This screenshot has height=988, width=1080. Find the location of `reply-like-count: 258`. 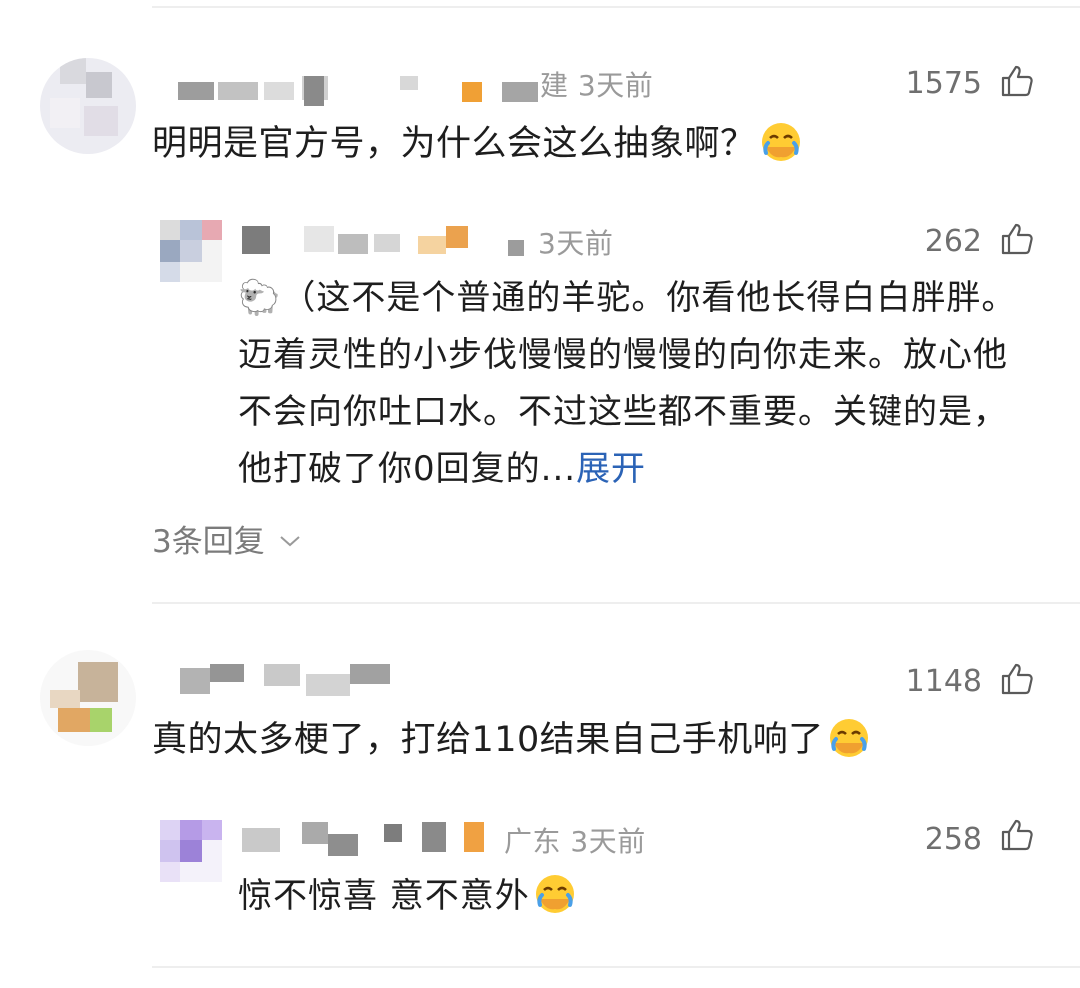

reply-like-count: 258 is located at coordinates (953, 839).